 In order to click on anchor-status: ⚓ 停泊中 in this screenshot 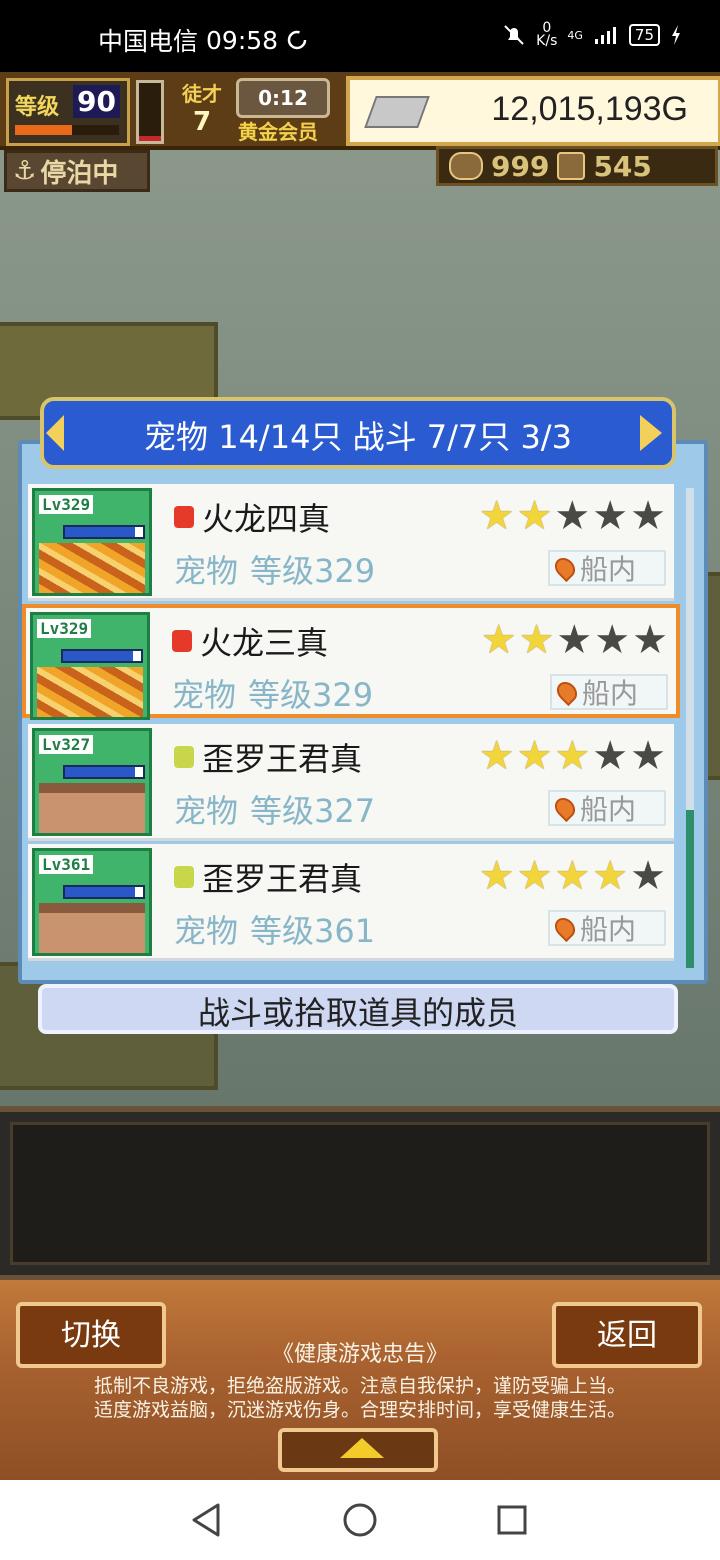, I will do `click(77, 171)`.